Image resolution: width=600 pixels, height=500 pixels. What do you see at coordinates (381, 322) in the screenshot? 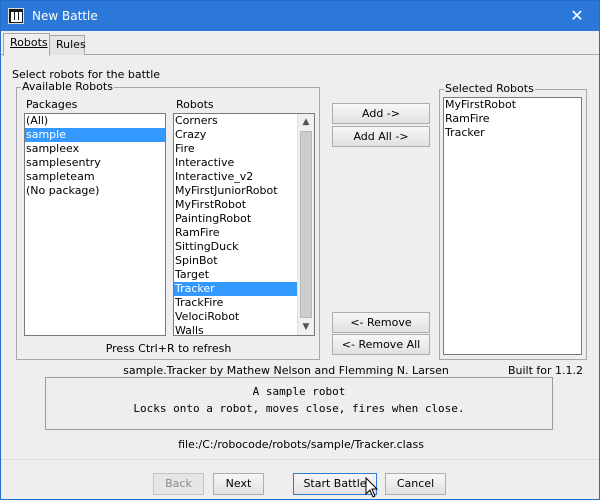
I see `remove-button: <- Remove` at bounding box center [381, 322].